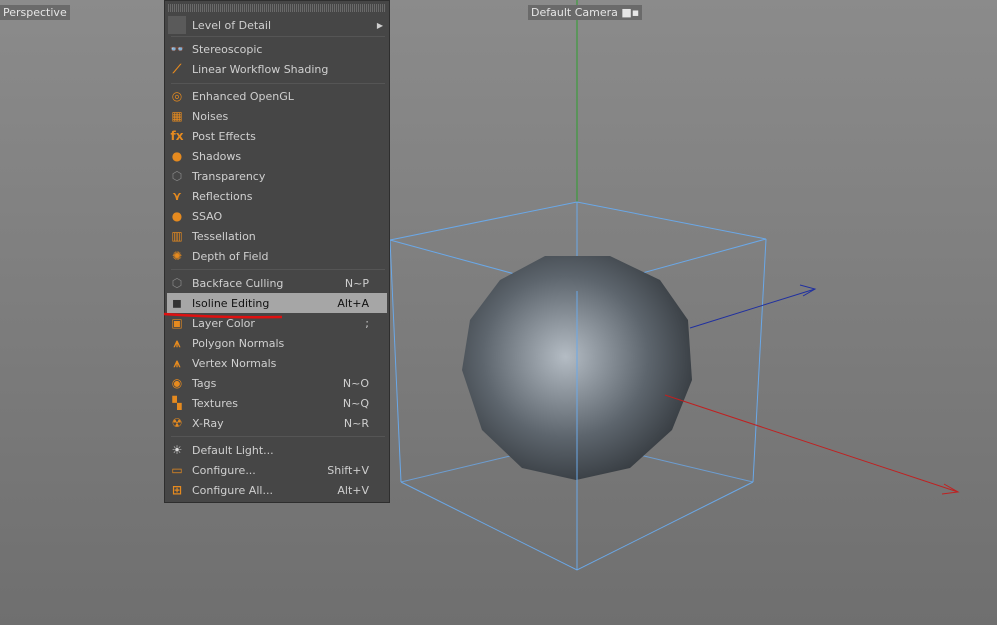 The image size is (997, 625). What do you see at coordinates (356, 423) in the screenshot?
I see `menu-item-shortcut: N~R` at bounding box center [356, 423].